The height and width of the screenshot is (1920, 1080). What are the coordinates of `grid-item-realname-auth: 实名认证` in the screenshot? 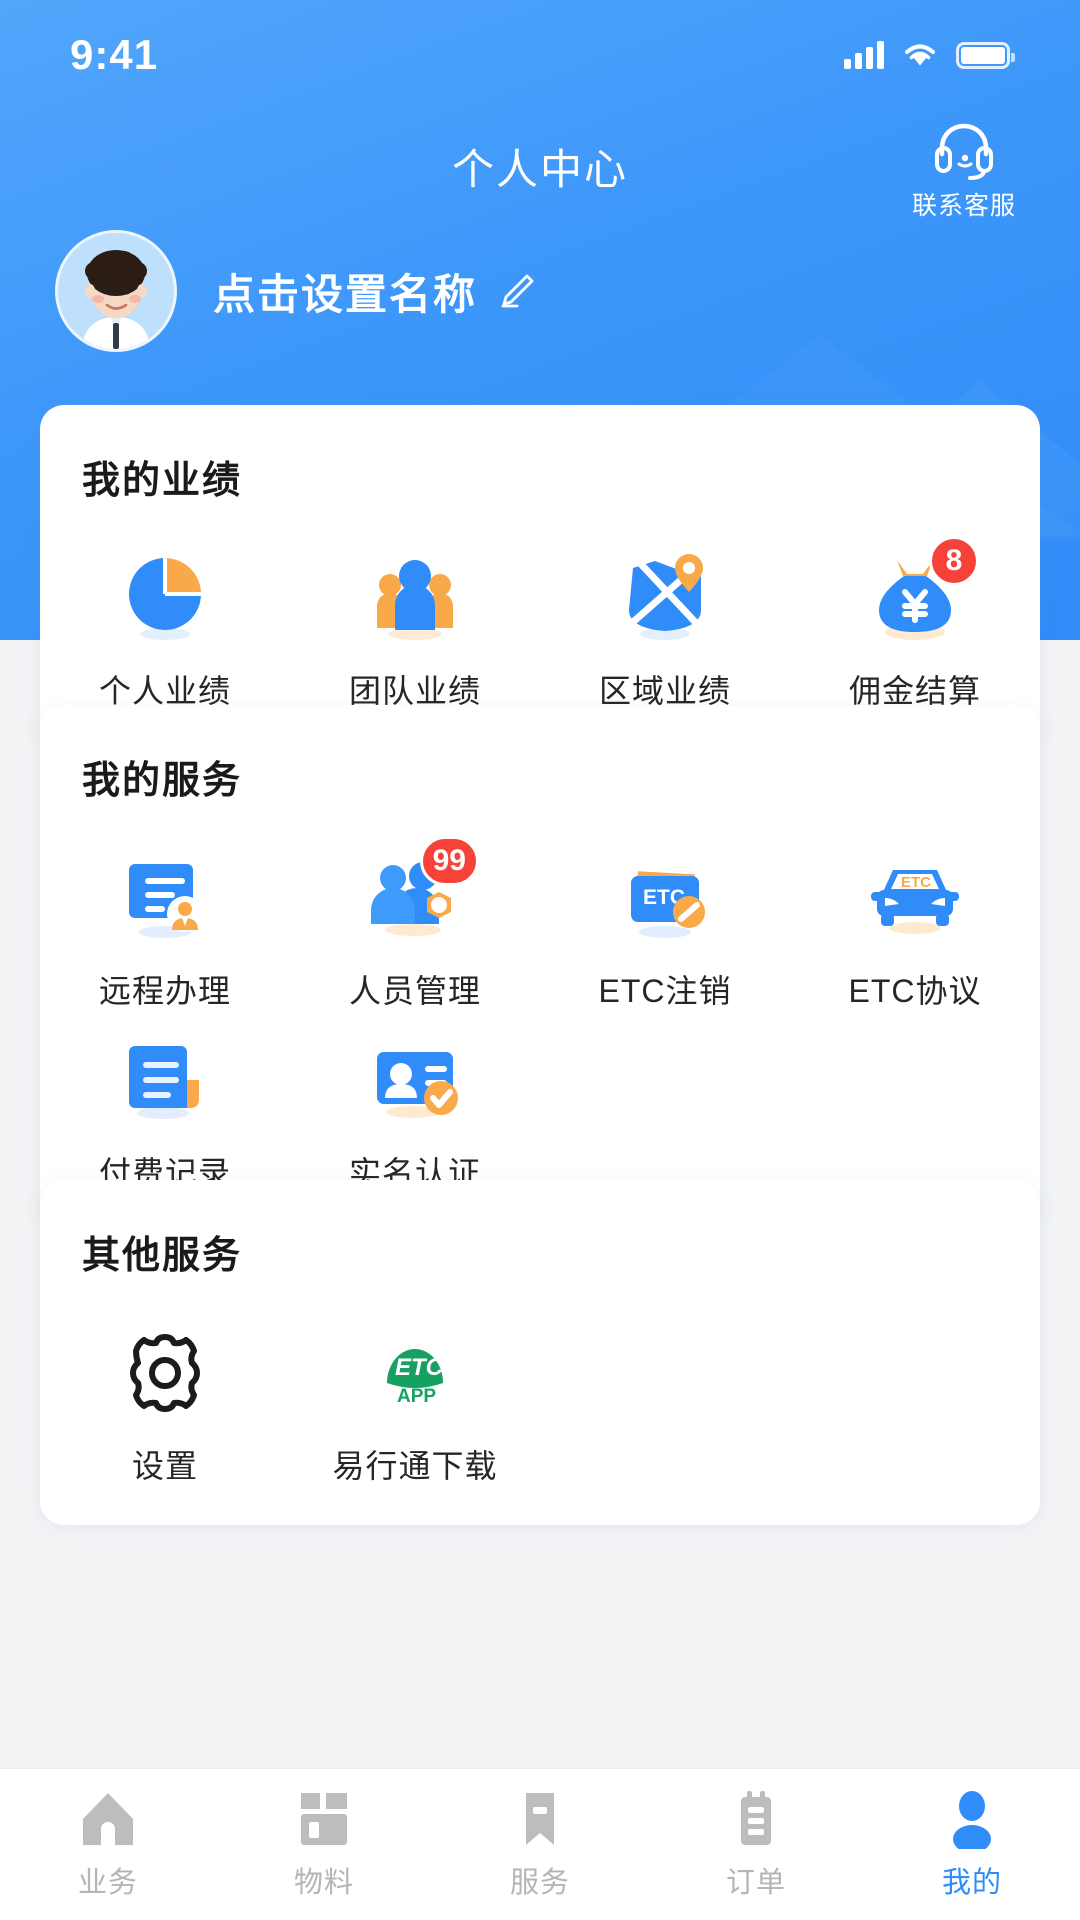 It's located at (415, 1103).